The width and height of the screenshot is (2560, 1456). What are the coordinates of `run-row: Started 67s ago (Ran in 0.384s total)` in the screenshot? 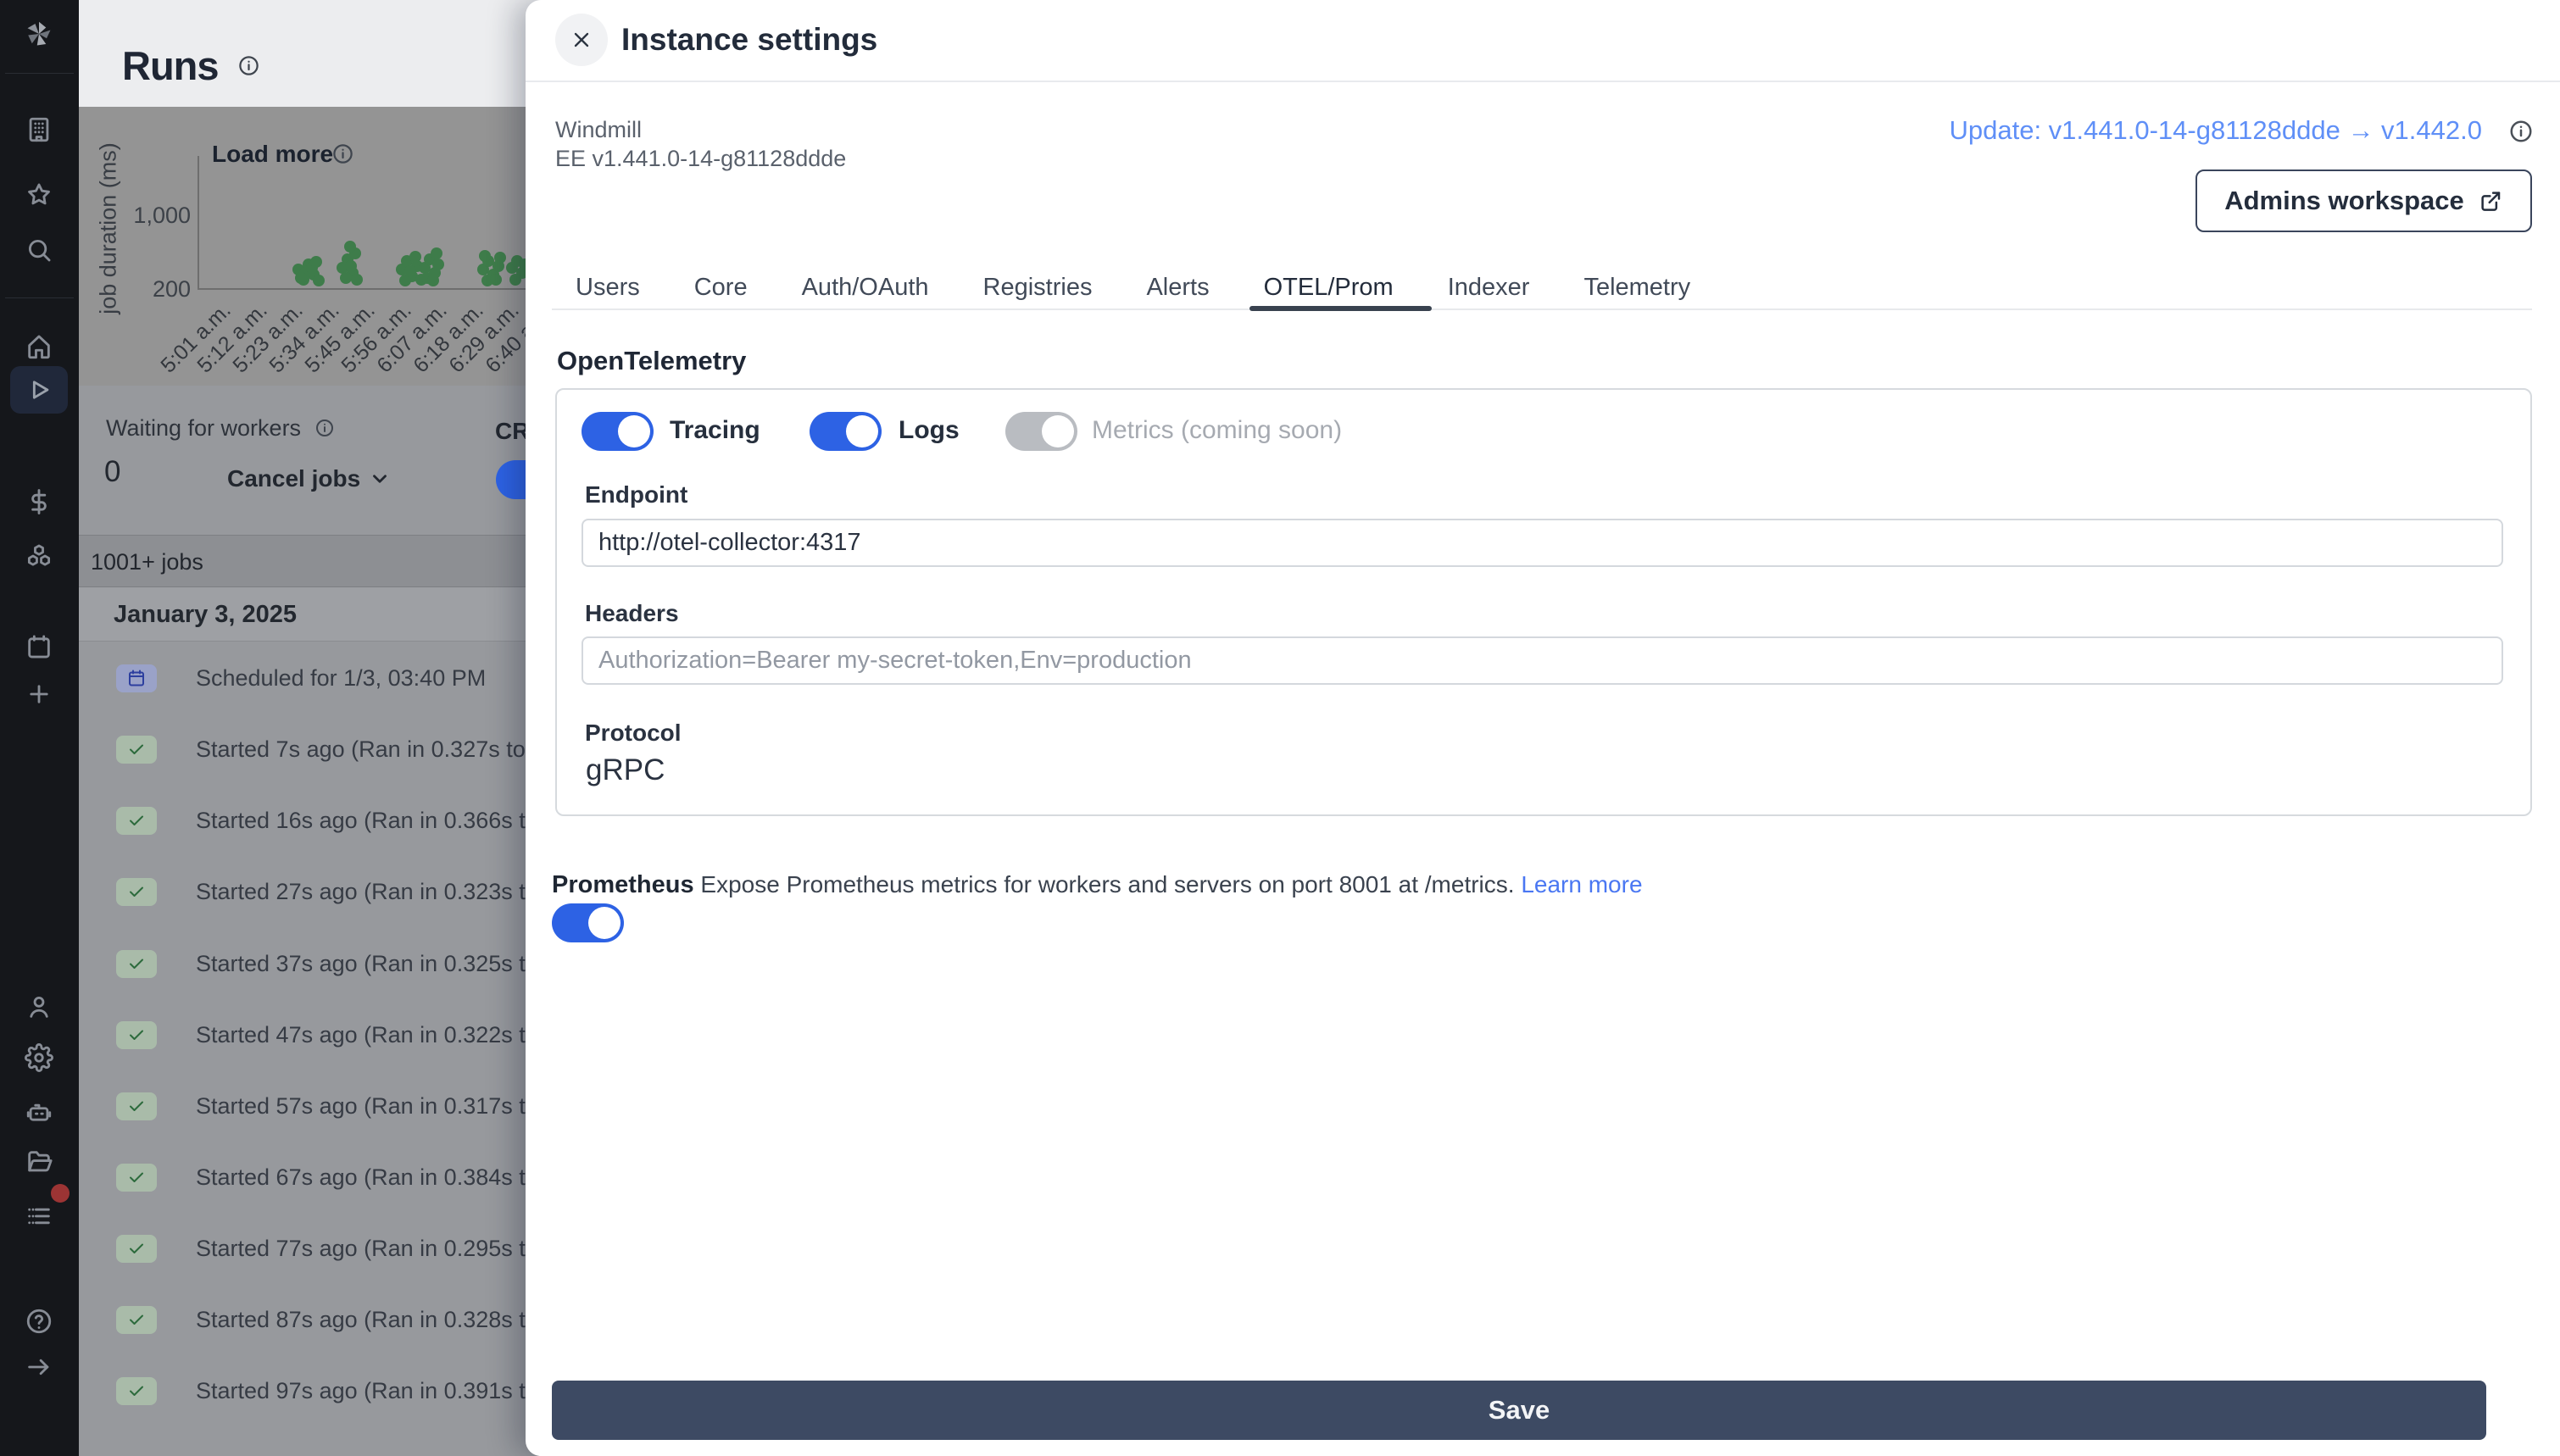 It's located at (343, 1178).